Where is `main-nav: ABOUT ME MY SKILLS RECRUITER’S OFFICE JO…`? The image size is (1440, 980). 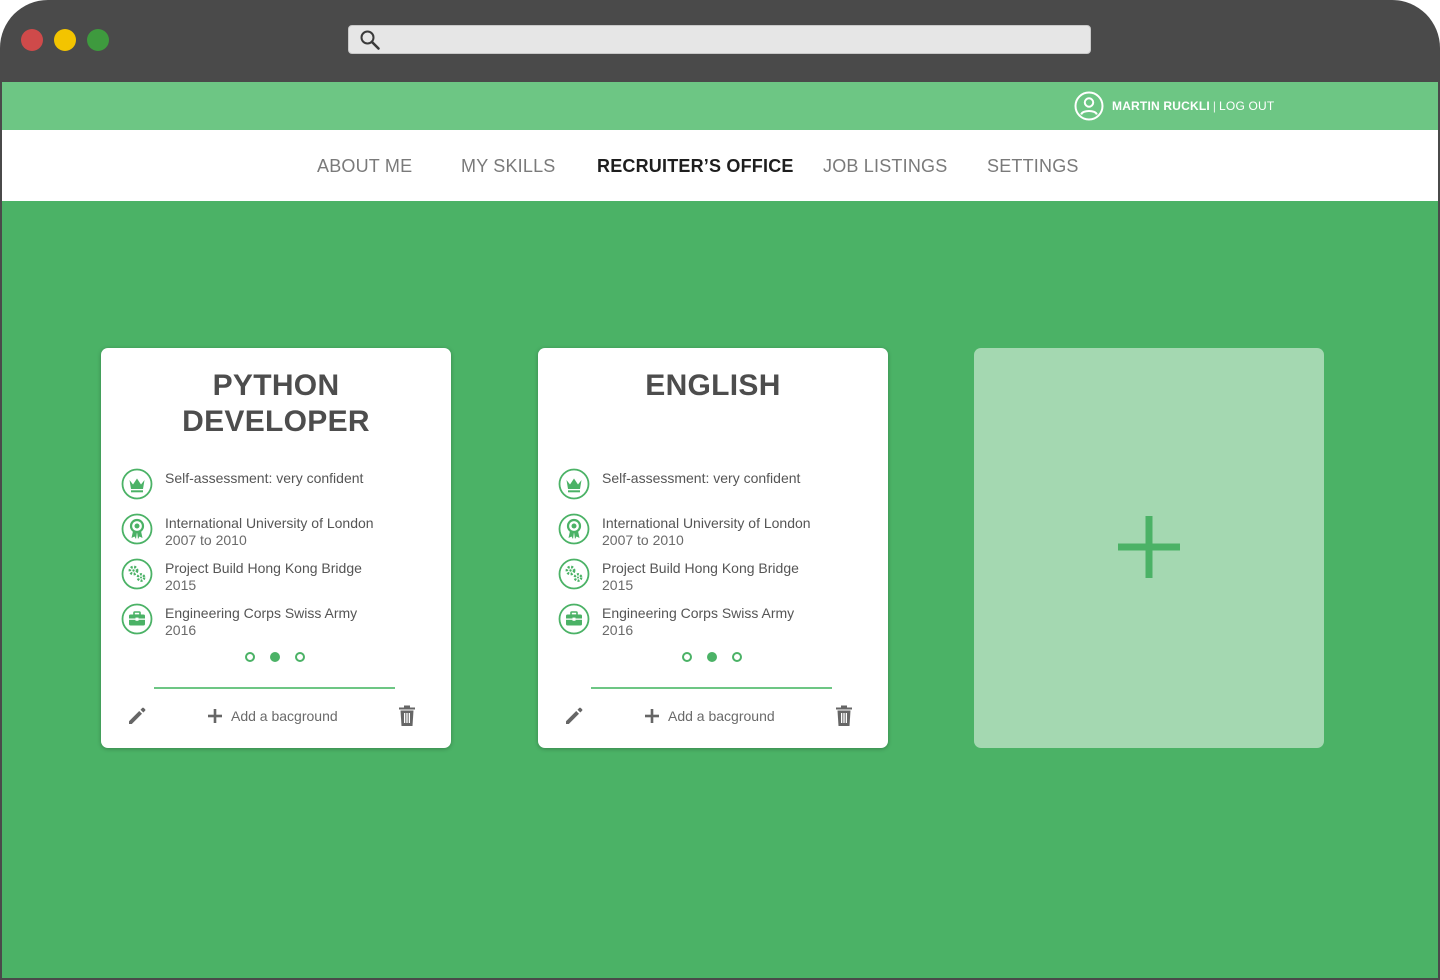
main-nav: ABOUT ME MY SKILLS RECRUITER’S OFFICE JO… is located at coordinates (720, 165).